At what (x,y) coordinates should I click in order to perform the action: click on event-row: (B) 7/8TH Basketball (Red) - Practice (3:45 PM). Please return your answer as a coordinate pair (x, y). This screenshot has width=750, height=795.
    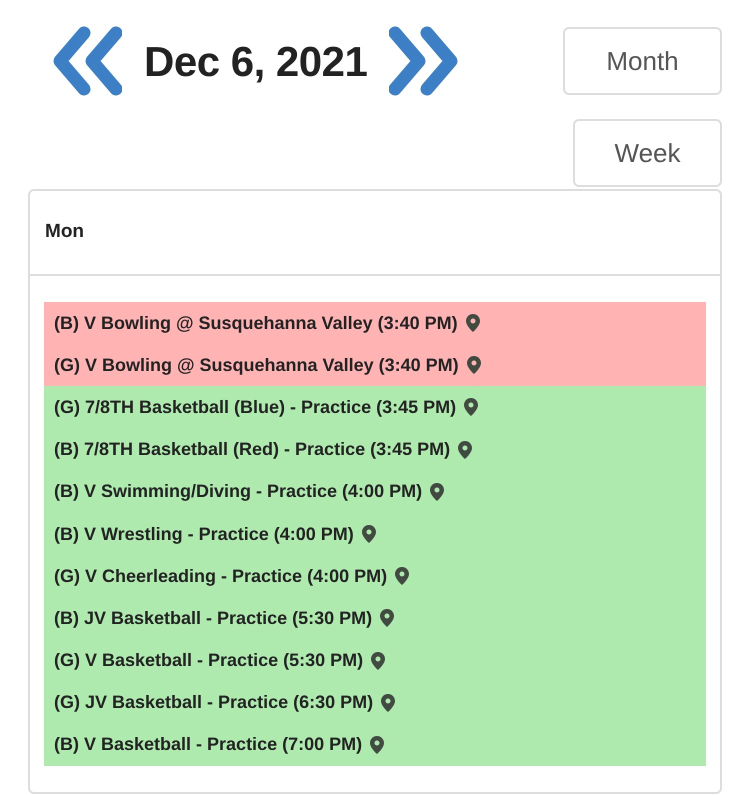
    Looking at the image, I should click on (375, 449).